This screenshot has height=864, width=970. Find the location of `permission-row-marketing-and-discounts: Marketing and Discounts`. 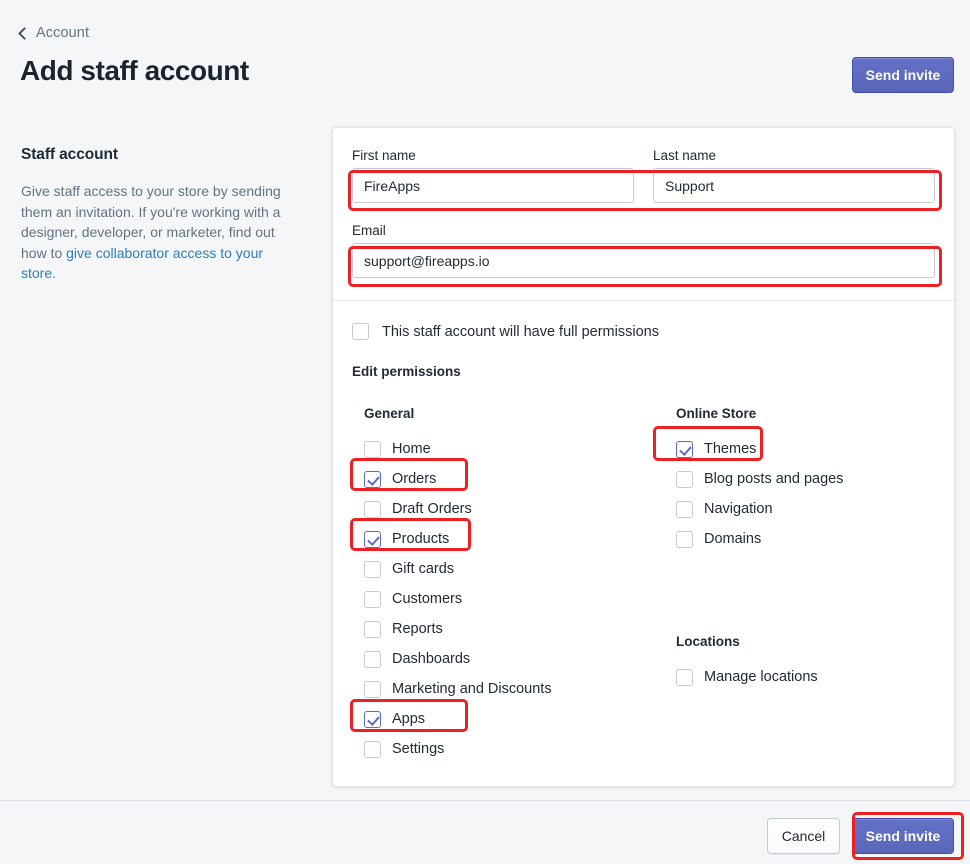

permission-row-marketing-and-discounts: Marketing and Discounts is located at coordinates (520, 689).